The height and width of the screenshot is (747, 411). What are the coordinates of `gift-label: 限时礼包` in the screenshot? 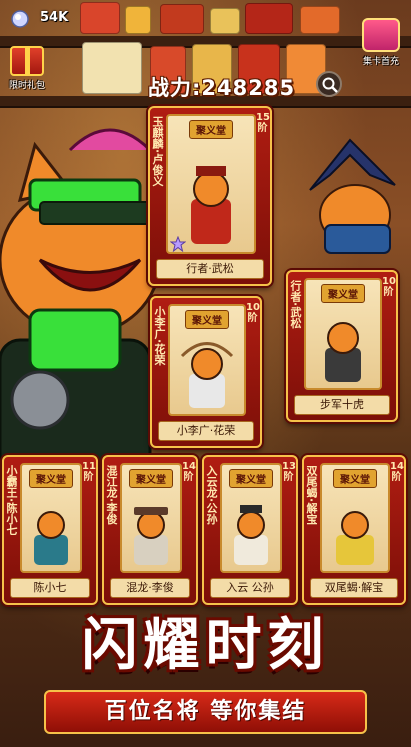 It's located at (26, 86).